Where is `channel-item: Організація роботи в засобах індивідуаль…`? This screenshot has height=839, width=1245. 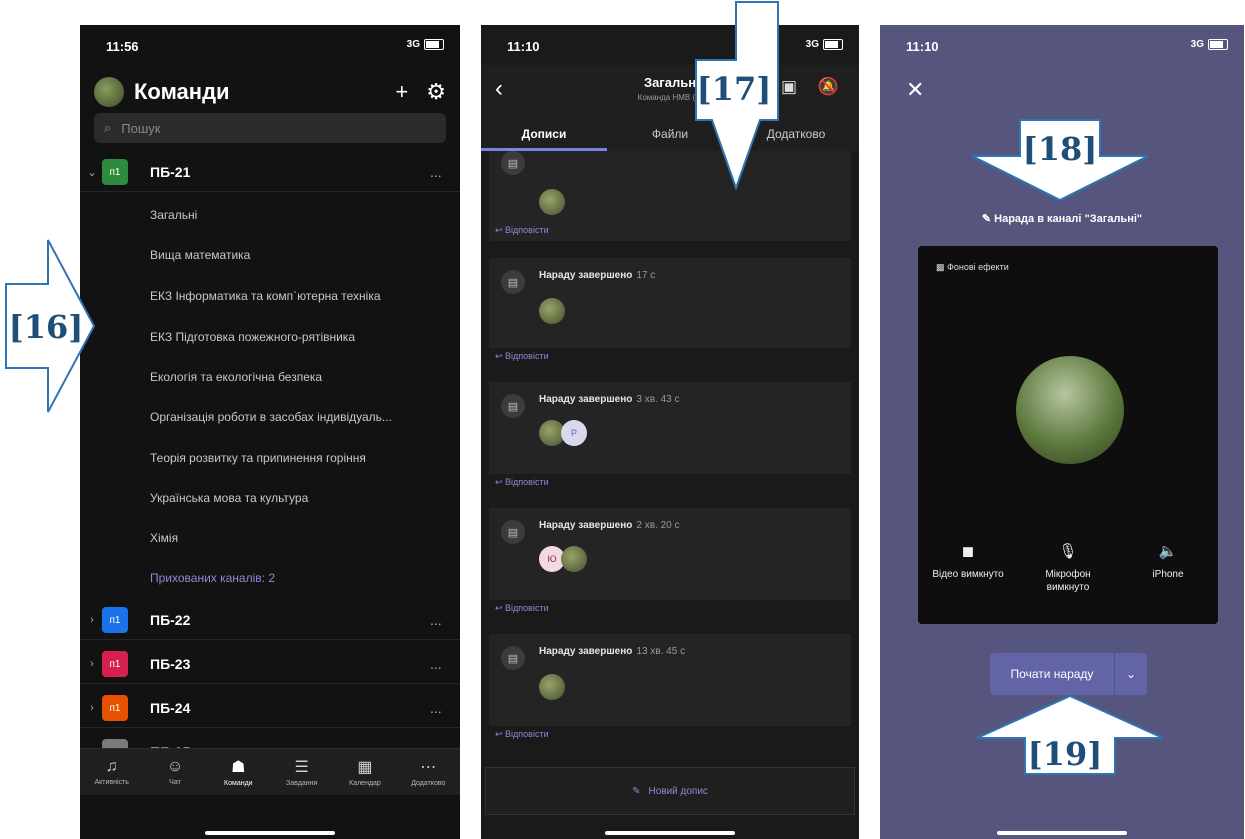
channel-item: Організація роботи в засобах індивідуаль… is located at coordinates (295, 417).